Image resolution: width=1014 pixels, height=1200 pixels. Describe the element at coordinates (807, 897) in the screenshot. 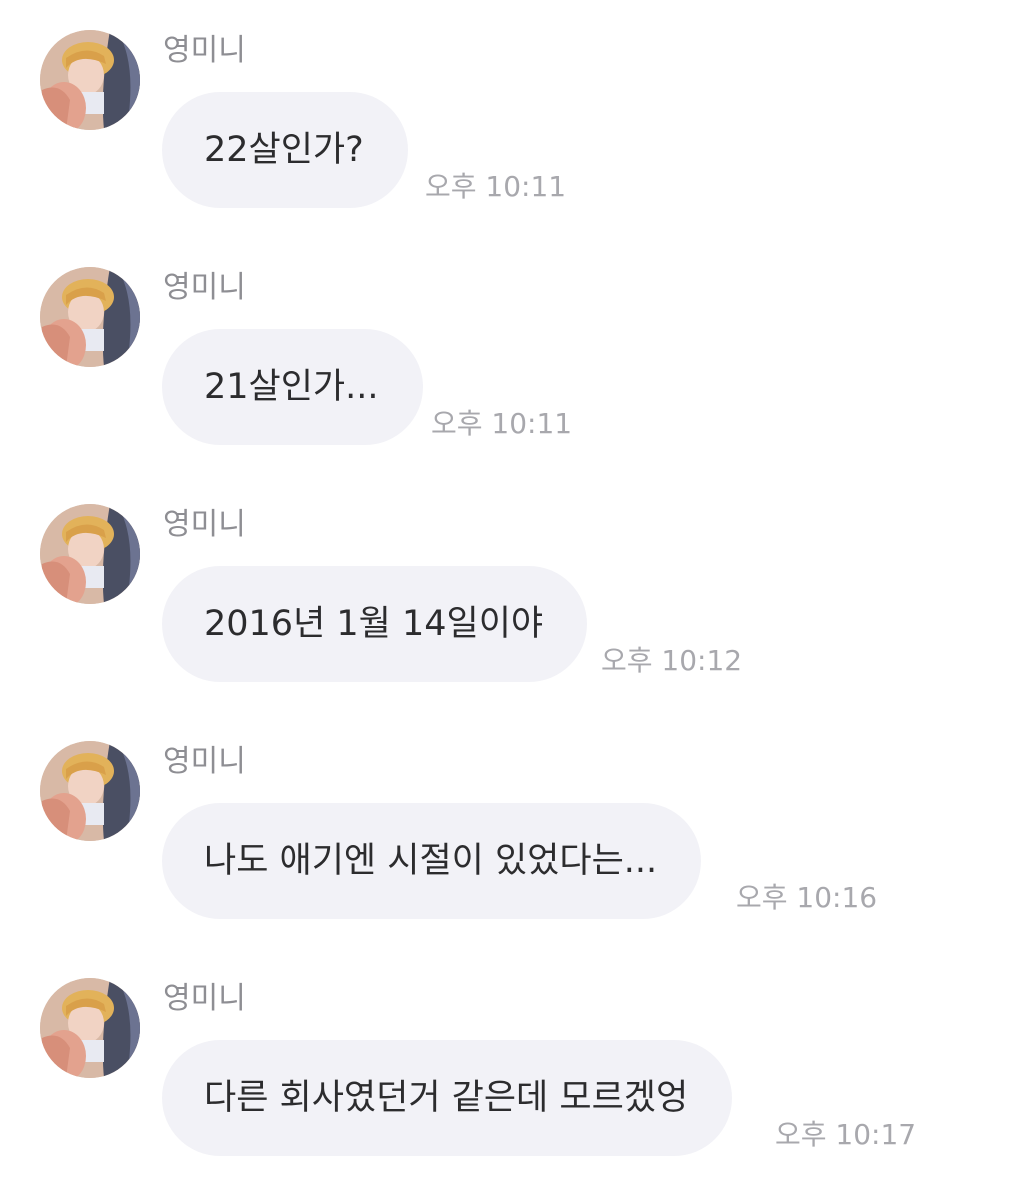

I see `message-timestamp: 오후 10:16` at that location.